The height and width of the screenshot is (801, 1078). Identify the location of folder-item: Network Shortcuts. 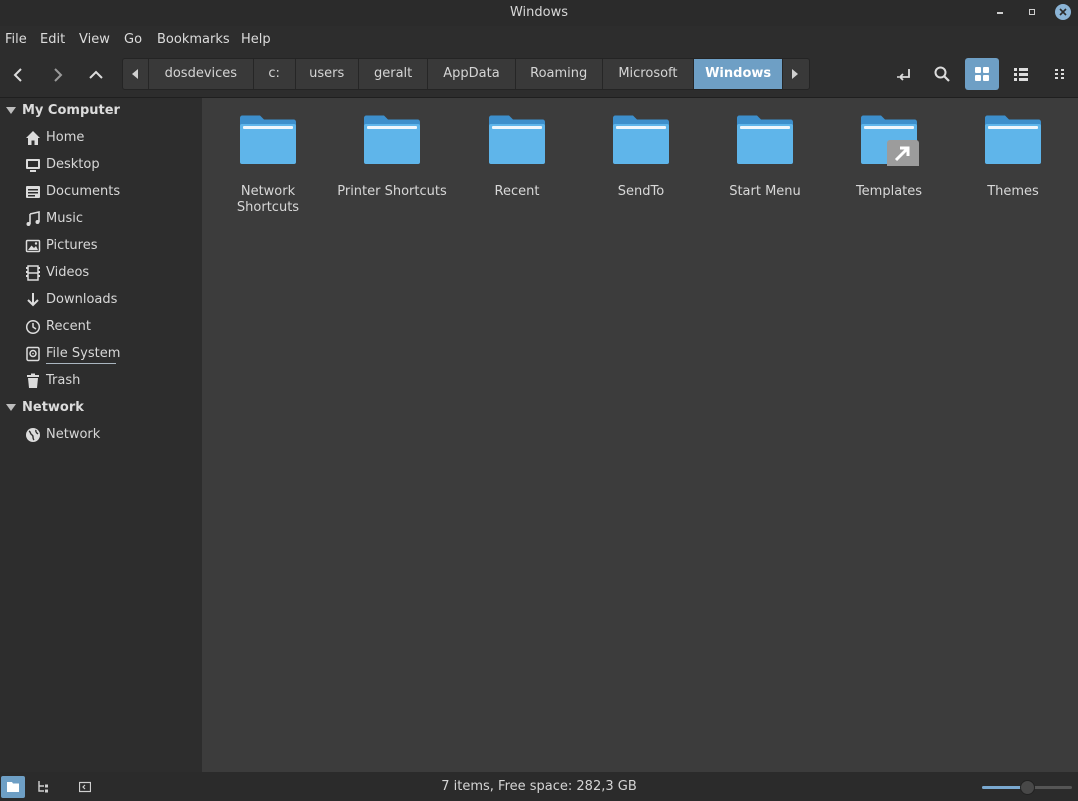
(268, 165).